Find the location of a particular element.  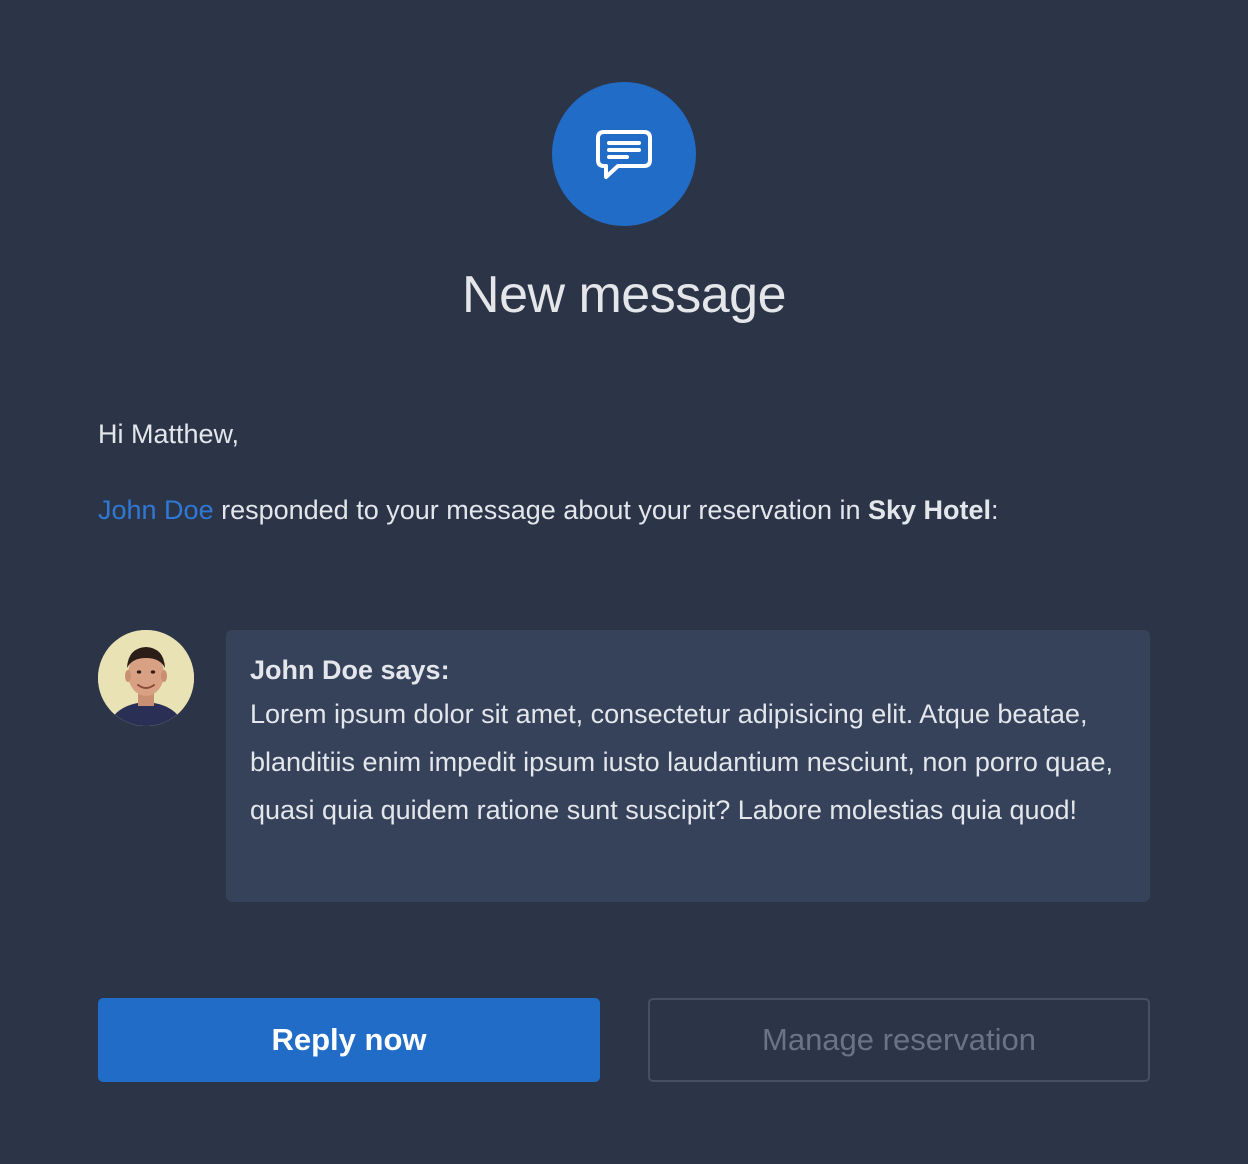

message-icon is located at coordinates (624, 154).